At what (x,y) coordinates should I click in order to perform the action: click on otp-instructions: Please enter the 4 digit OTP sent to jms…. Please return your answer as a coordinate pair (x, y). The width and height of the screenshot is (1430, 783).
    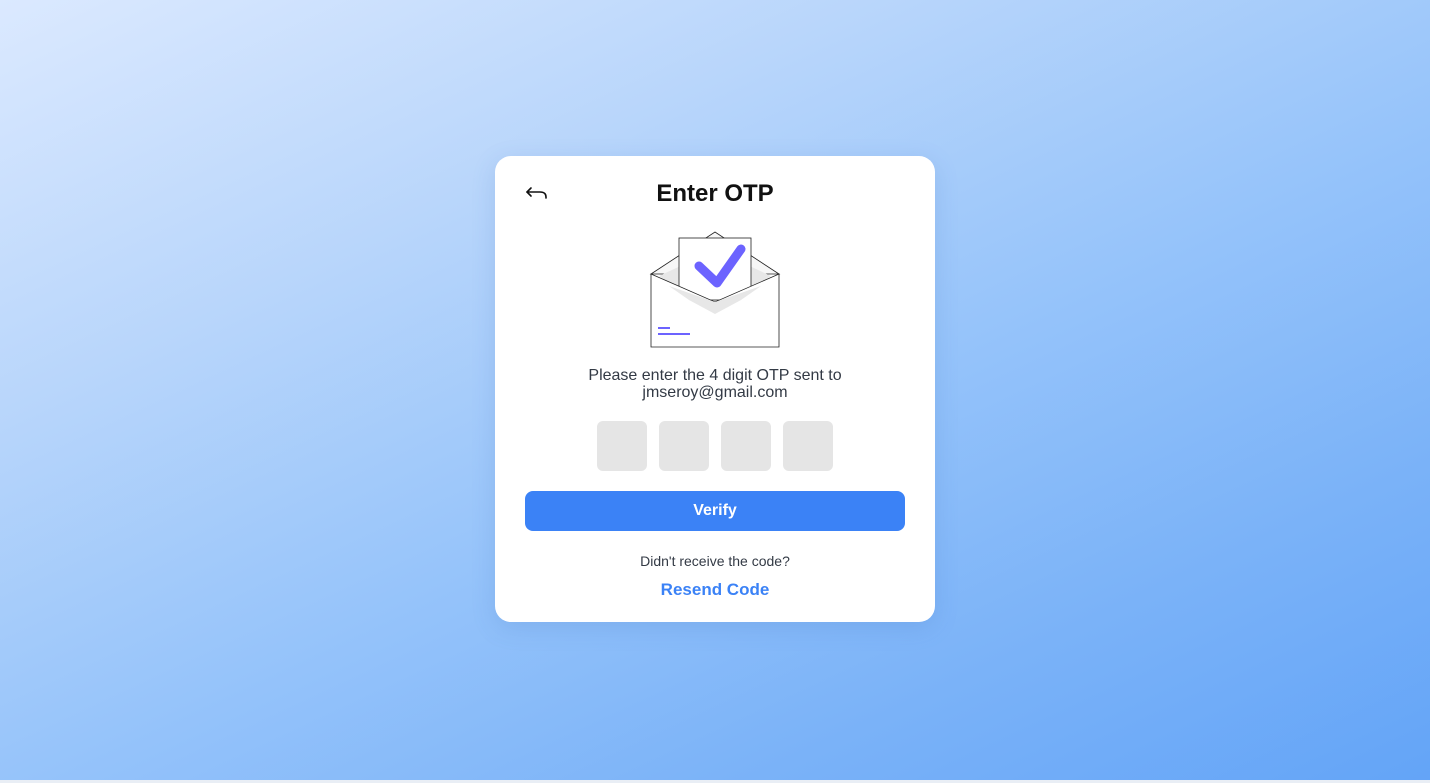
    Looking at the image, I should click on (715, 384).